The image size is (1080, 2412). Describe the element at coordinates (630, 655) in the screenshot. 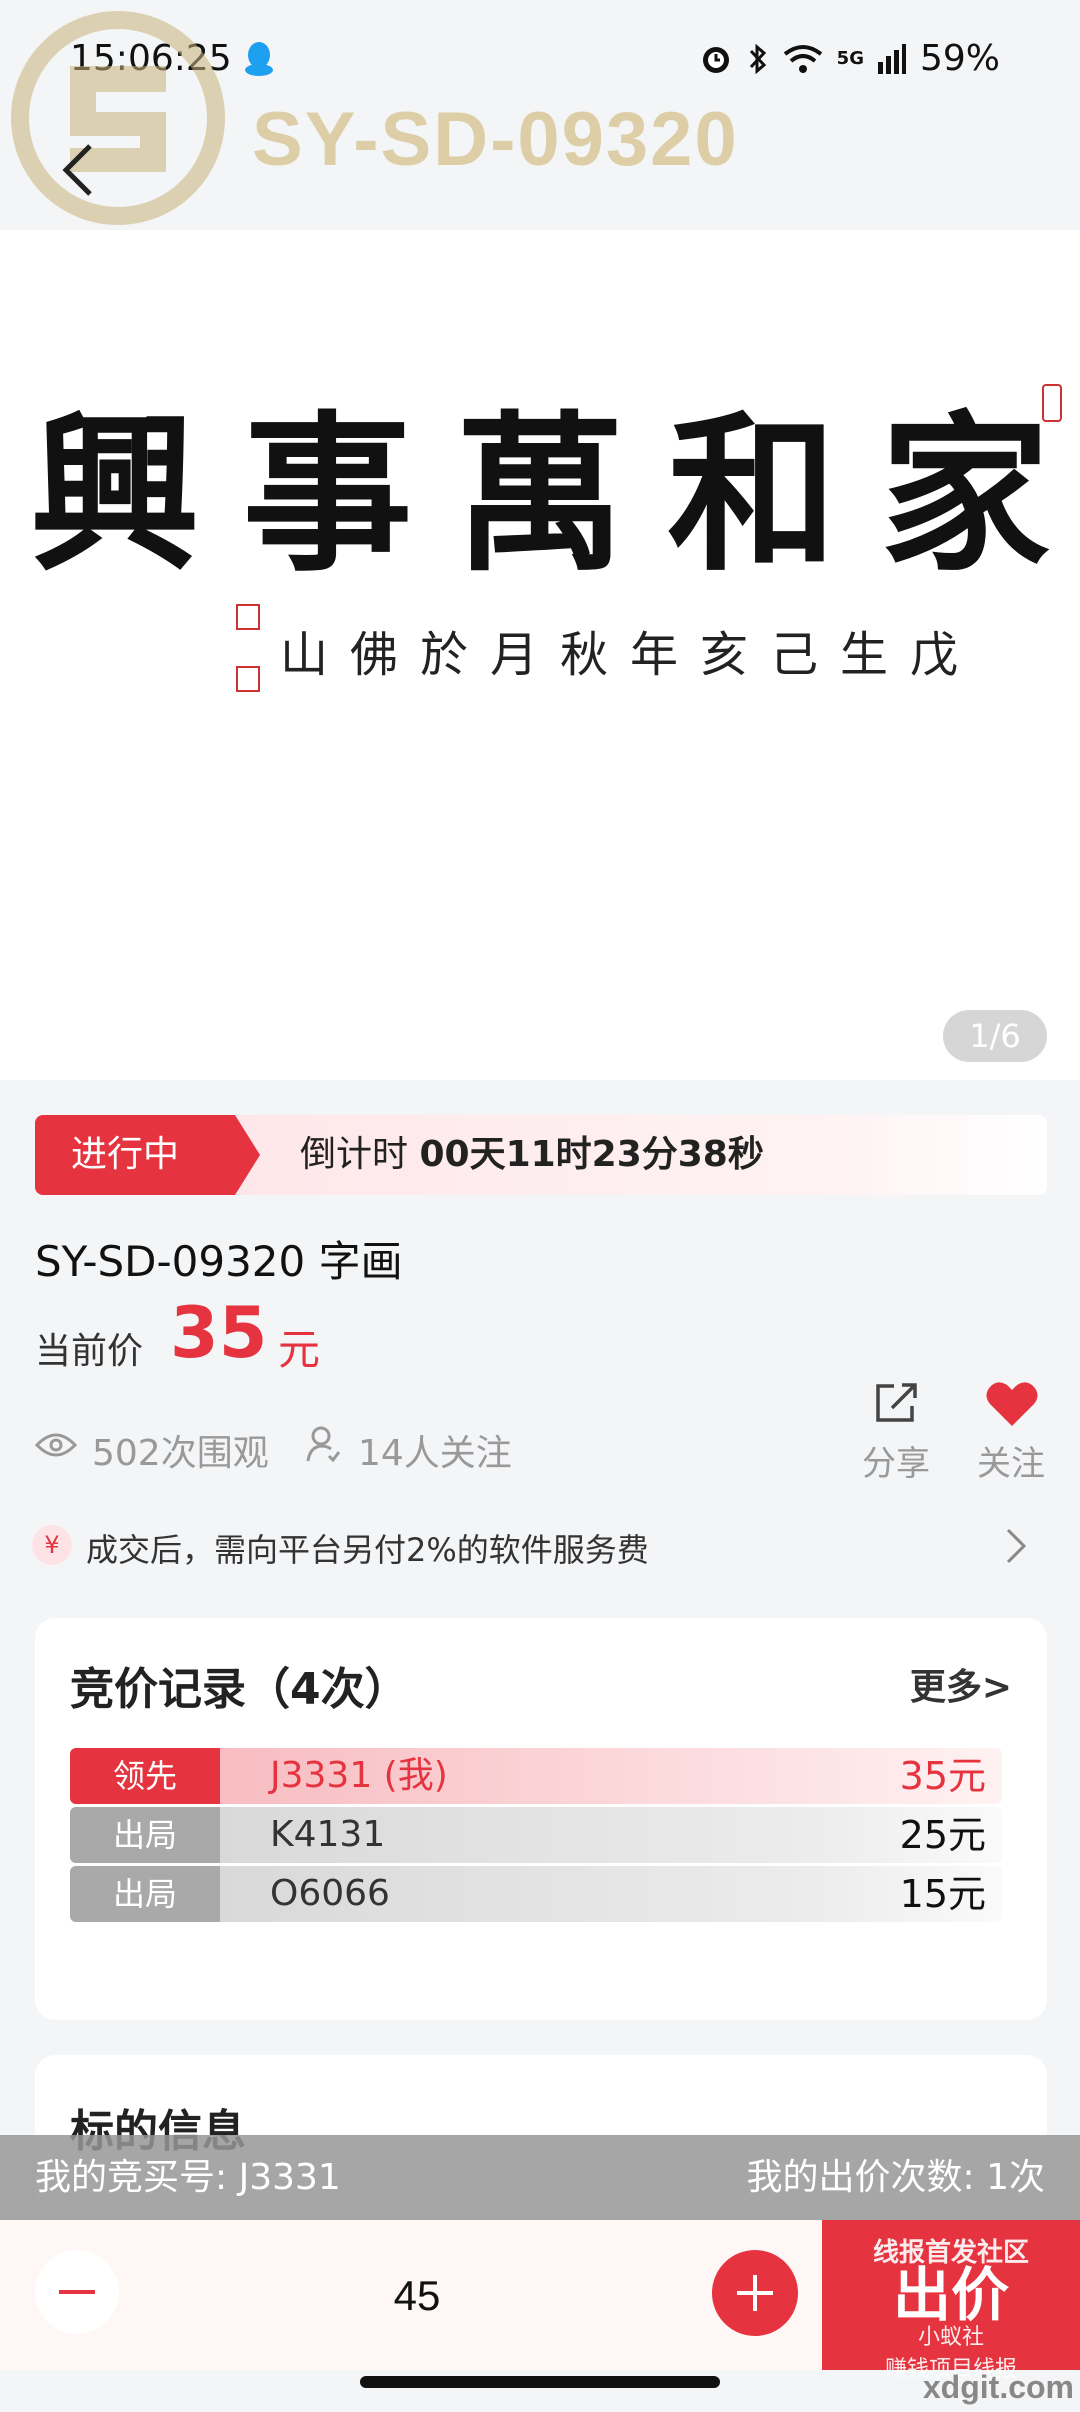

I see `calligraphy-inscription: 山佛於月秋年亥己生戊` at that location.